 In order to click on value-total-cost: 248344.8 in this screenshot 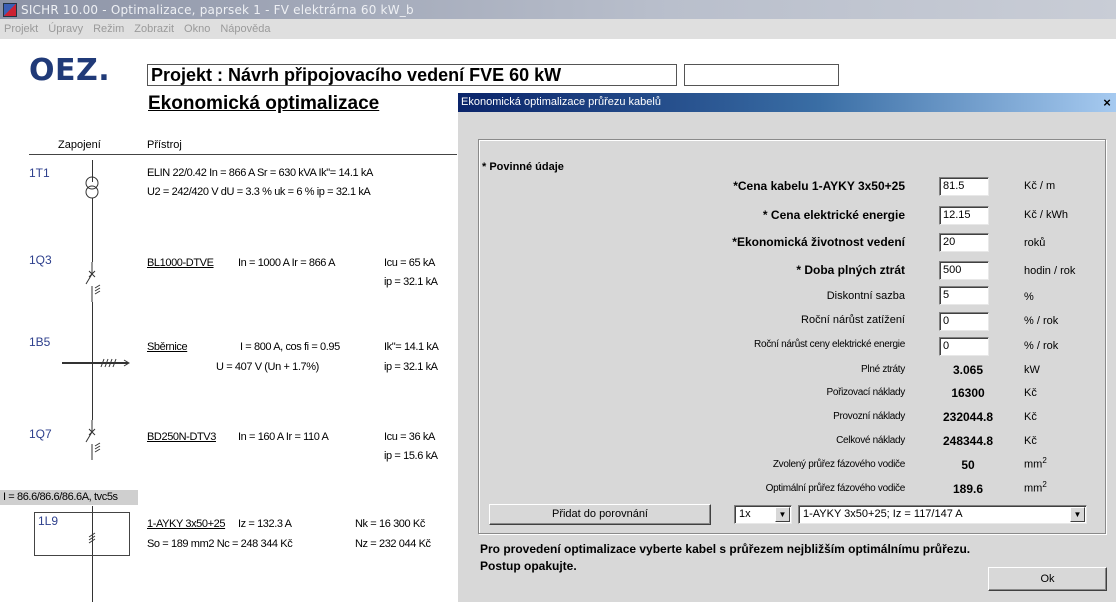, I will do `click(968, 441)`.